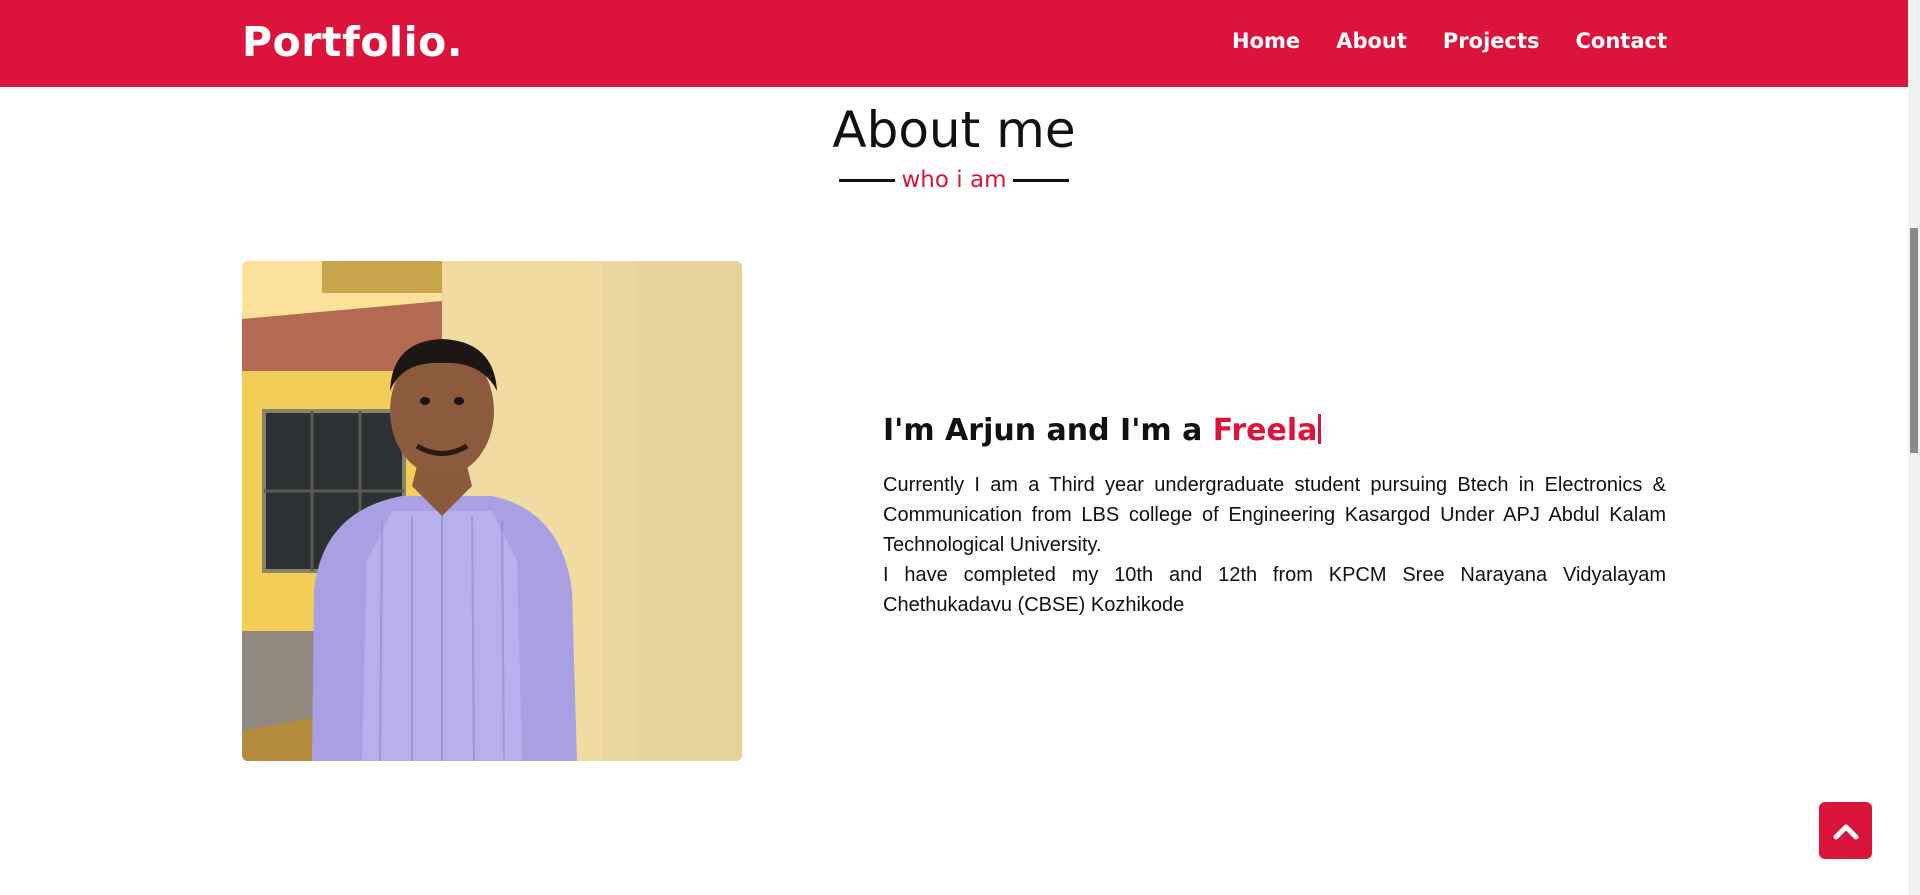  I want to click on nav-item-contact: Contact, so click(1622, 41).